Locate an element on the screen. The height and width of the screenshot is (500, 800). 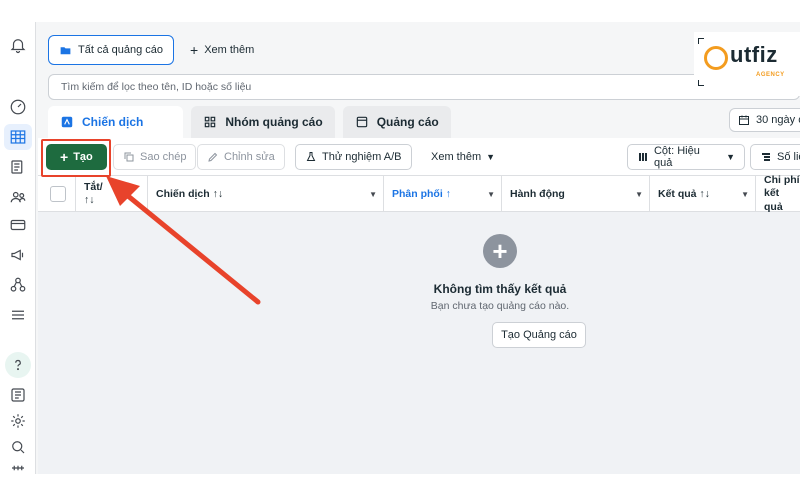
dashboard-gauge-icon is located at coordinates (18, 107).